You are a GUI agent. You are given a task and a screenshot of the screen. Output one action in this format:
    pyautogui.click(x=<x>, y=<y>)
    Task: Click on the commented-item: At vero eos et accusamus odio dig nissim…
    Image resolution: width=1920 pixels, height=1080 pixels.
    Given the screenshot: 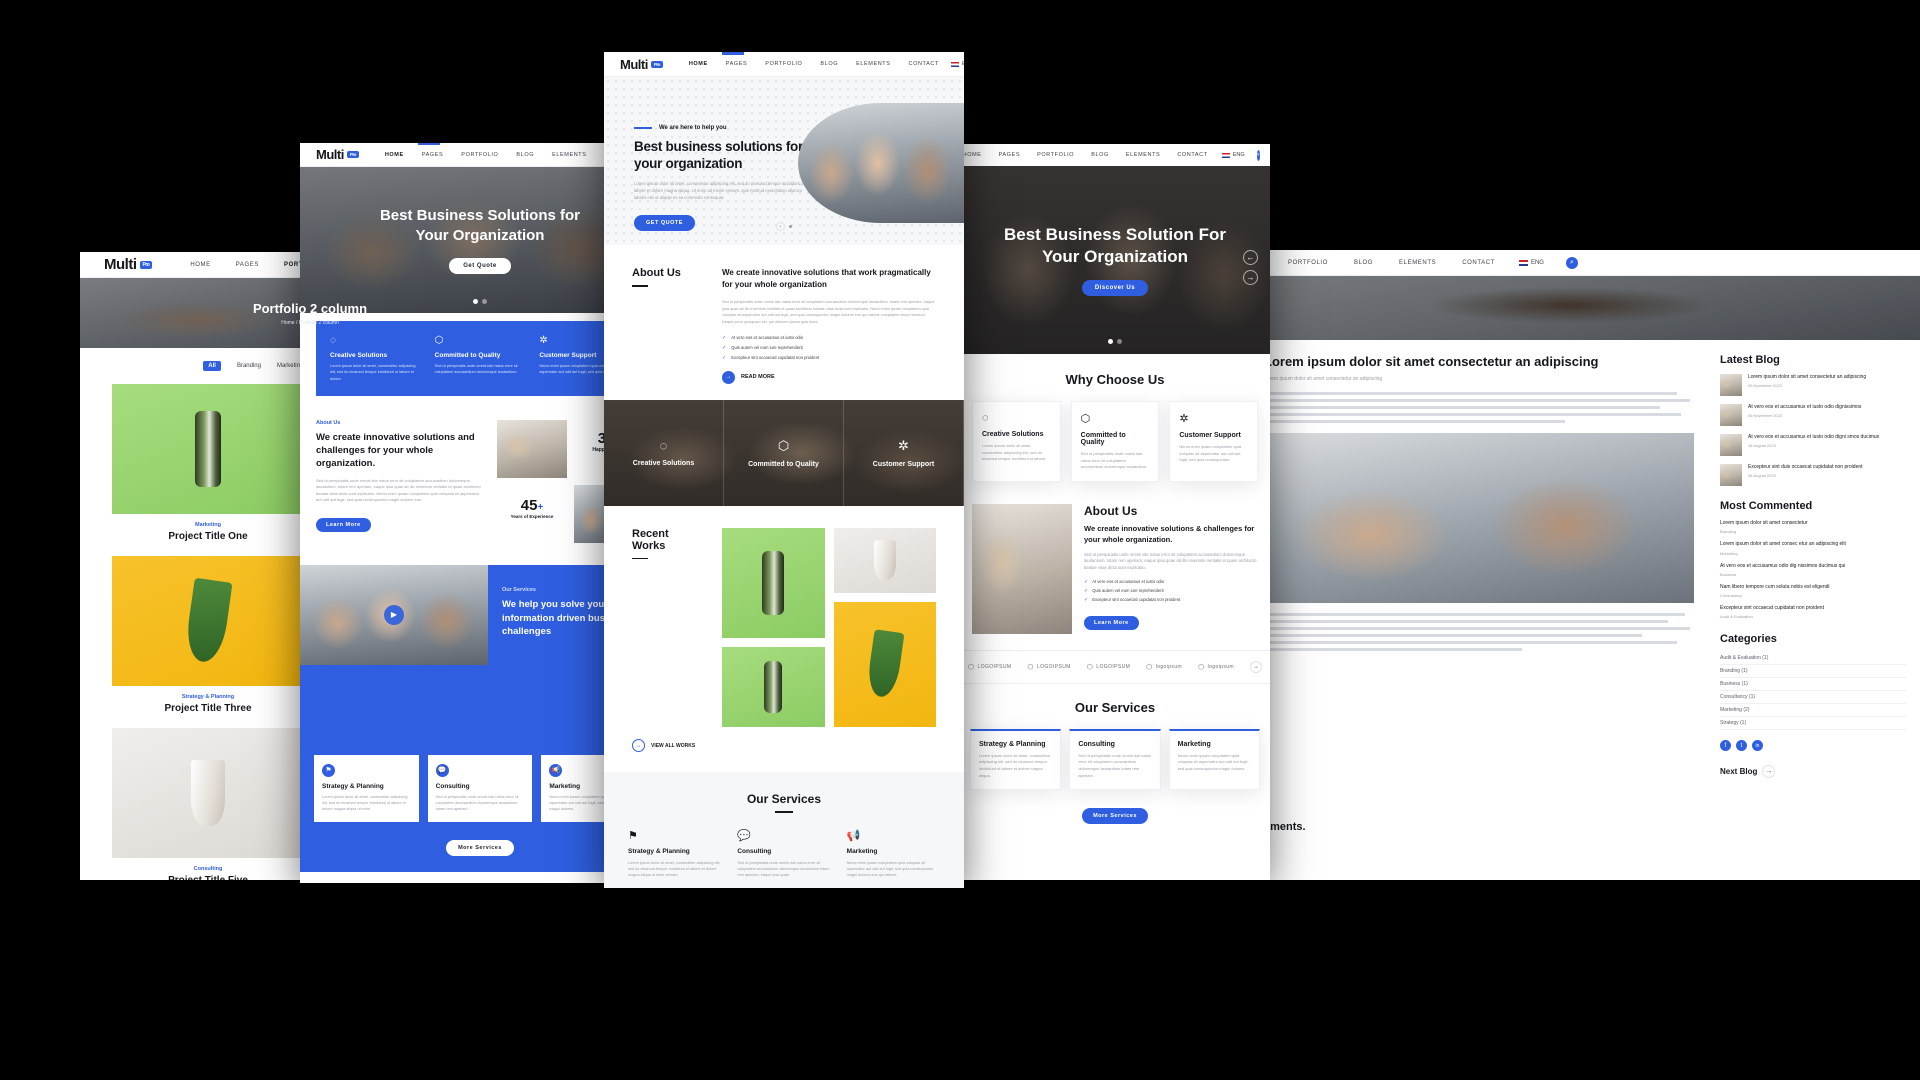 What is the action you would take?
    pyautogui.click(x=1813, y=570)
    